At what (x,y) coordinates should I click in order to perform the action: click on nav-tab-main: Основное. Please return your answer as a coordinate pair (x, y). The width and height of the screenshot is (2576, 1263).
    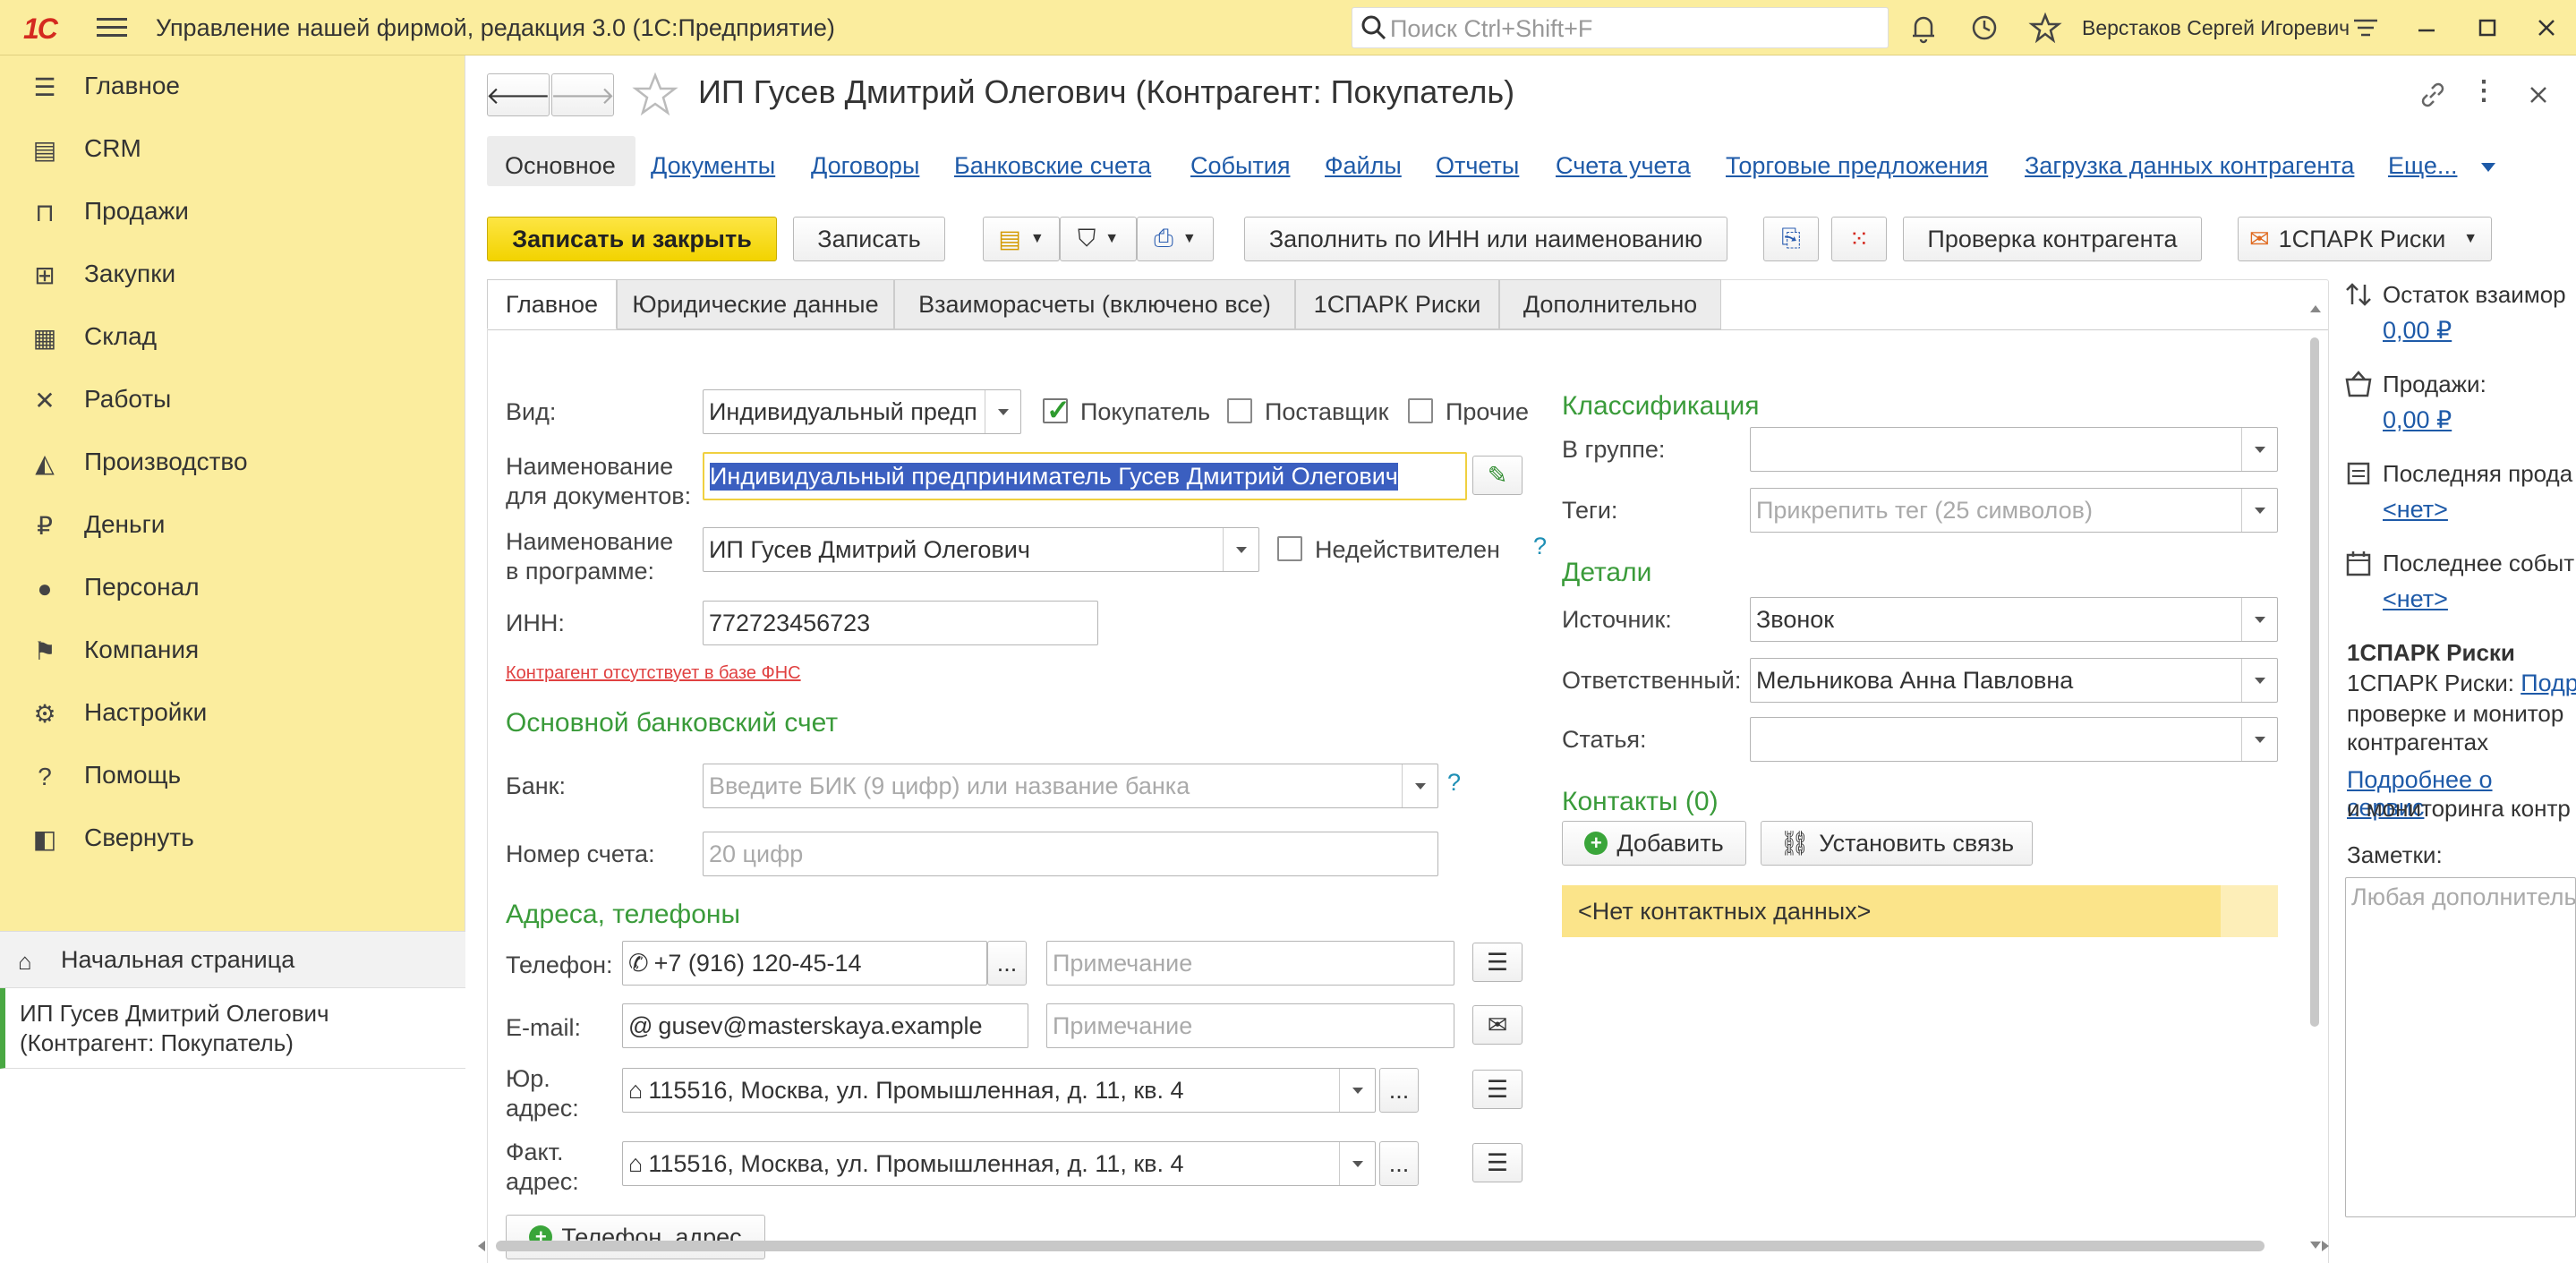
    Looking at the image, I should click on (560, 166).